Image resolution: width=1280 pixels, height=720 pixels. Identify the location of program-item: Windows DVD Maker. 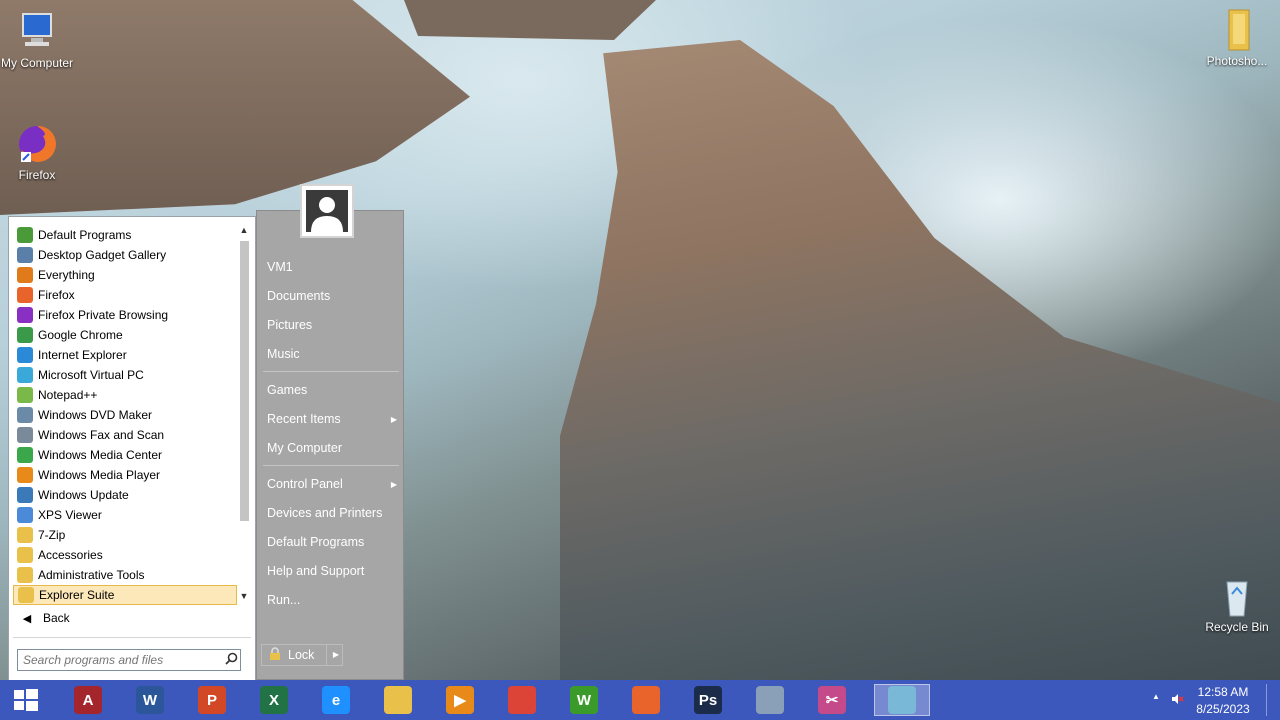
(125, 415).